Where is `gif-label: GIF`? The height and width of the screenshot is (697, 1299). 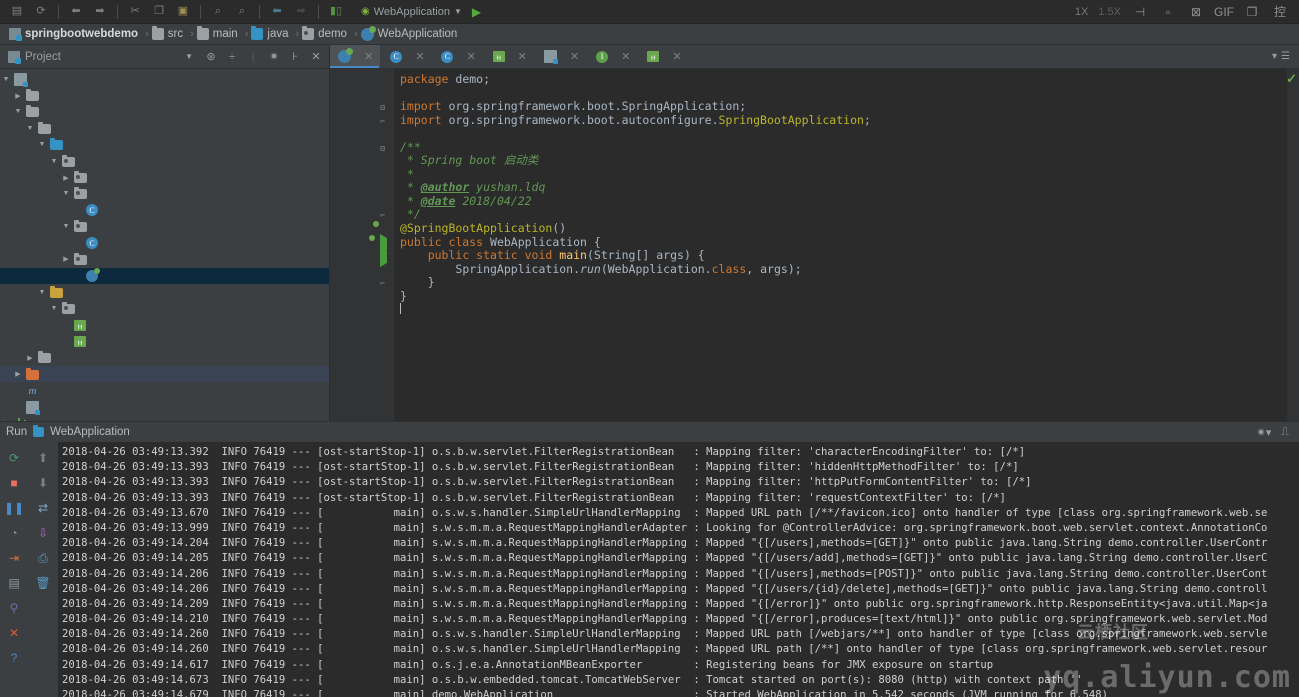 gif-label: GIF is located at coordinates (1224, 12).